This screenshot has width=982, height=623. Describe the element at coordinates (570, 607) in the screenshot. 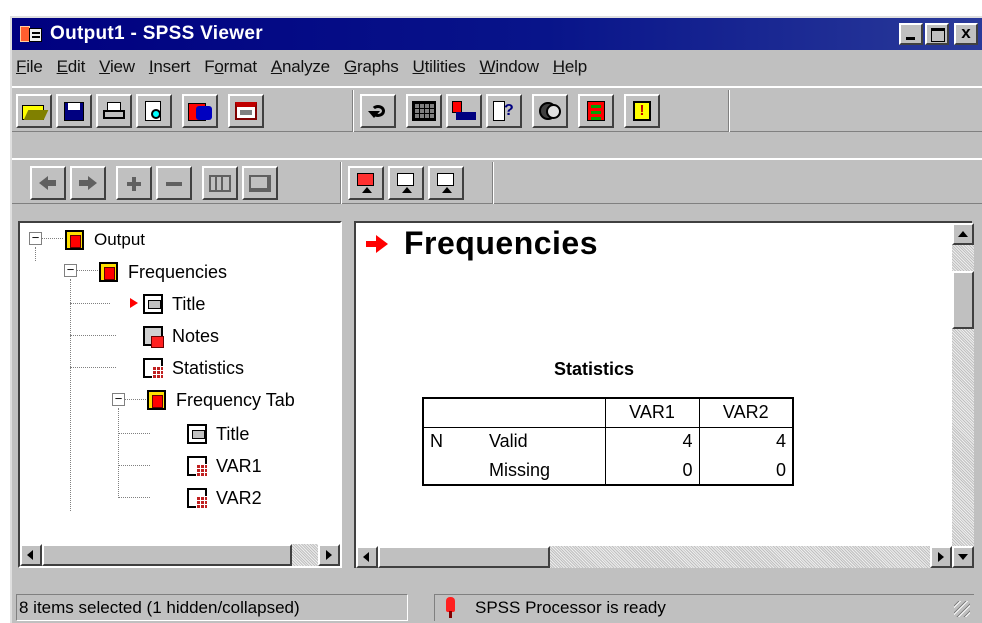

I see `processor-status-text: SPSS Processor is ready` at that location.